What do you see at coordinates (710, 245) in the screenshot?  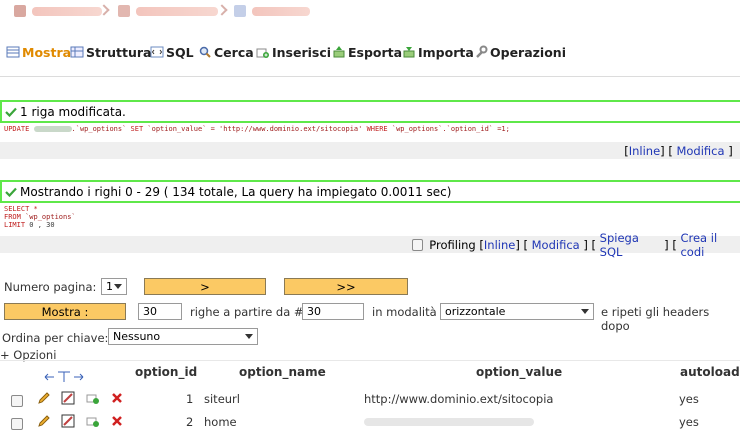 I see `create-php-code-link: Crea il codi` at bounding box center [710, 245].